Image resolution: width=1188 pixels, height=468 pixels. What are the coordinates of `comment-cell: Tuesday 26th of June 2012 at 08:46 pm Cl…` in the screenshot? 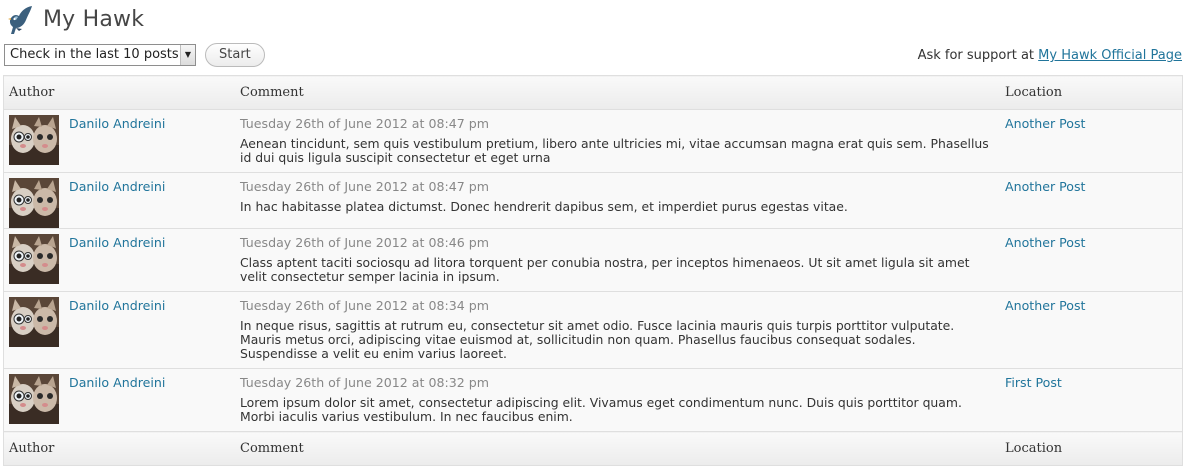 It's located at (617, 260).